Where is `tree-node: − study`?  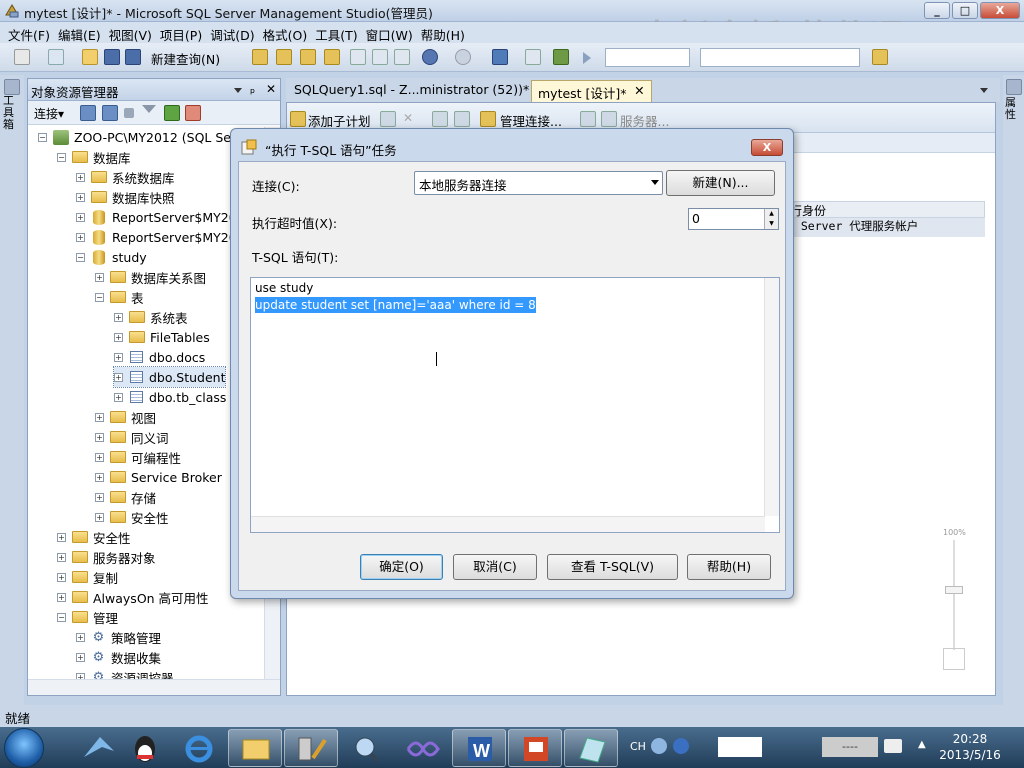
tree-node: − study is located at coordinates (111, 257).